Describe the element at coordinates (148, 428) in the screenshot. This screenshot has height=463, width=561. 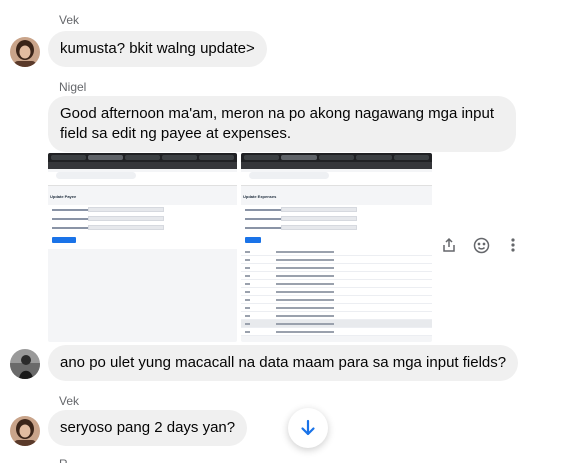
I see `message-bubble: seryoso pang 2 days yan?` at that location.